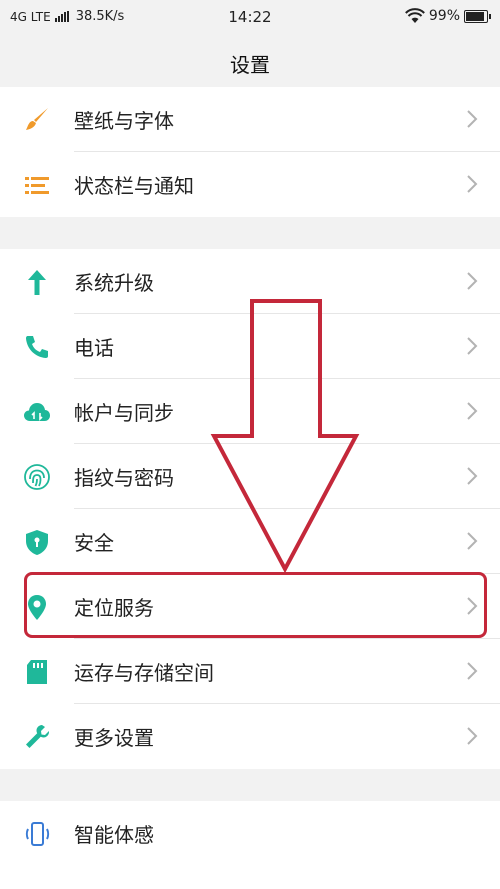 This screenshot has width=500, height=889. What do you see at coordinates (255, 605) in the screenshot?
I see `highlight-box` at bounding box center [255, 605].